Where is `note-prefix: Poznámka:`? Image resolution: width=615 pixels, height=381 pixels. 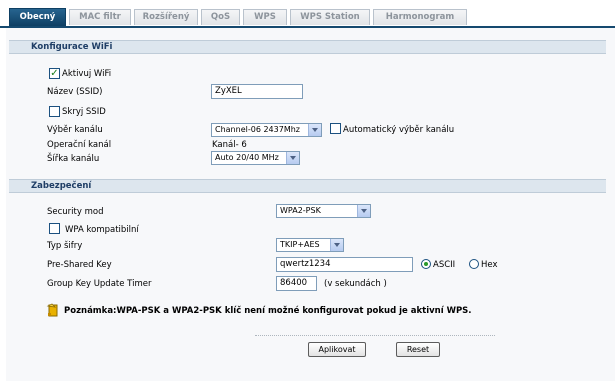 note-prefix: Poznámka: is located at coordinates (90, 311).